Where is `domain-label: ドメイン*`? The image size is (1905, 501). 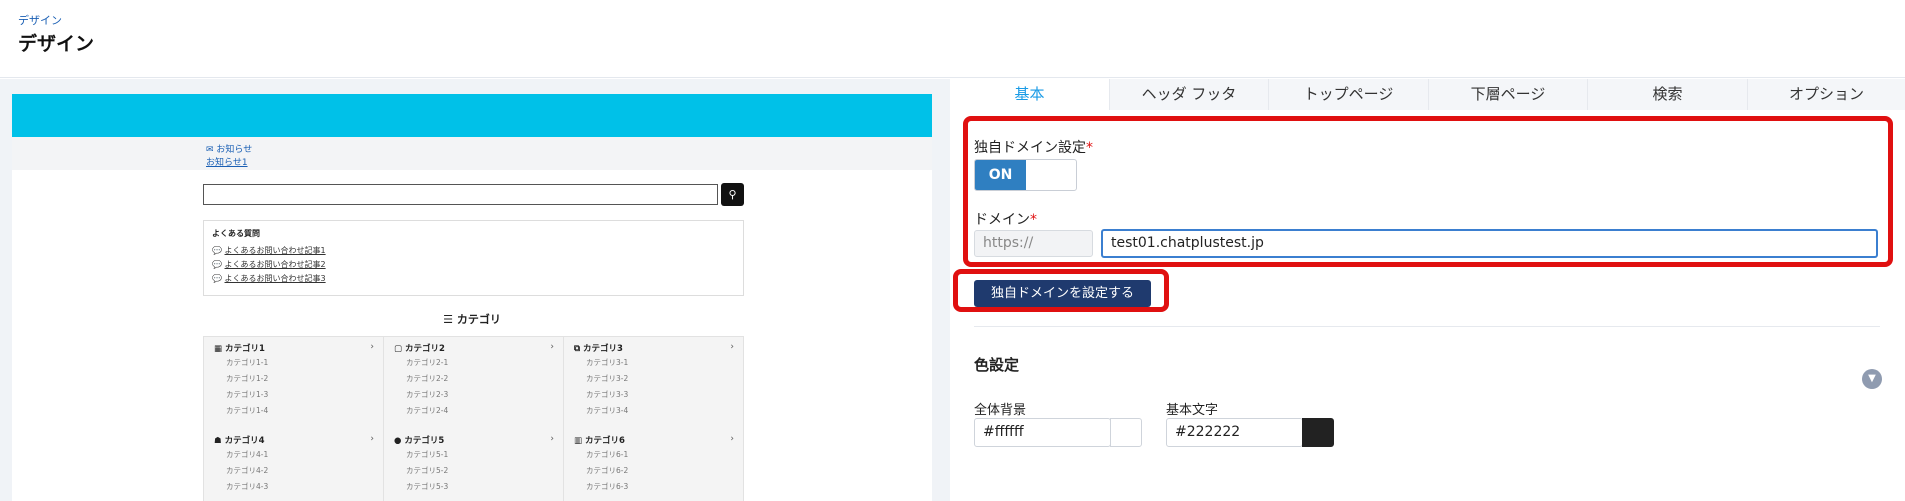 domain-label: ドメイン* is located at coordinates (1005, 220).